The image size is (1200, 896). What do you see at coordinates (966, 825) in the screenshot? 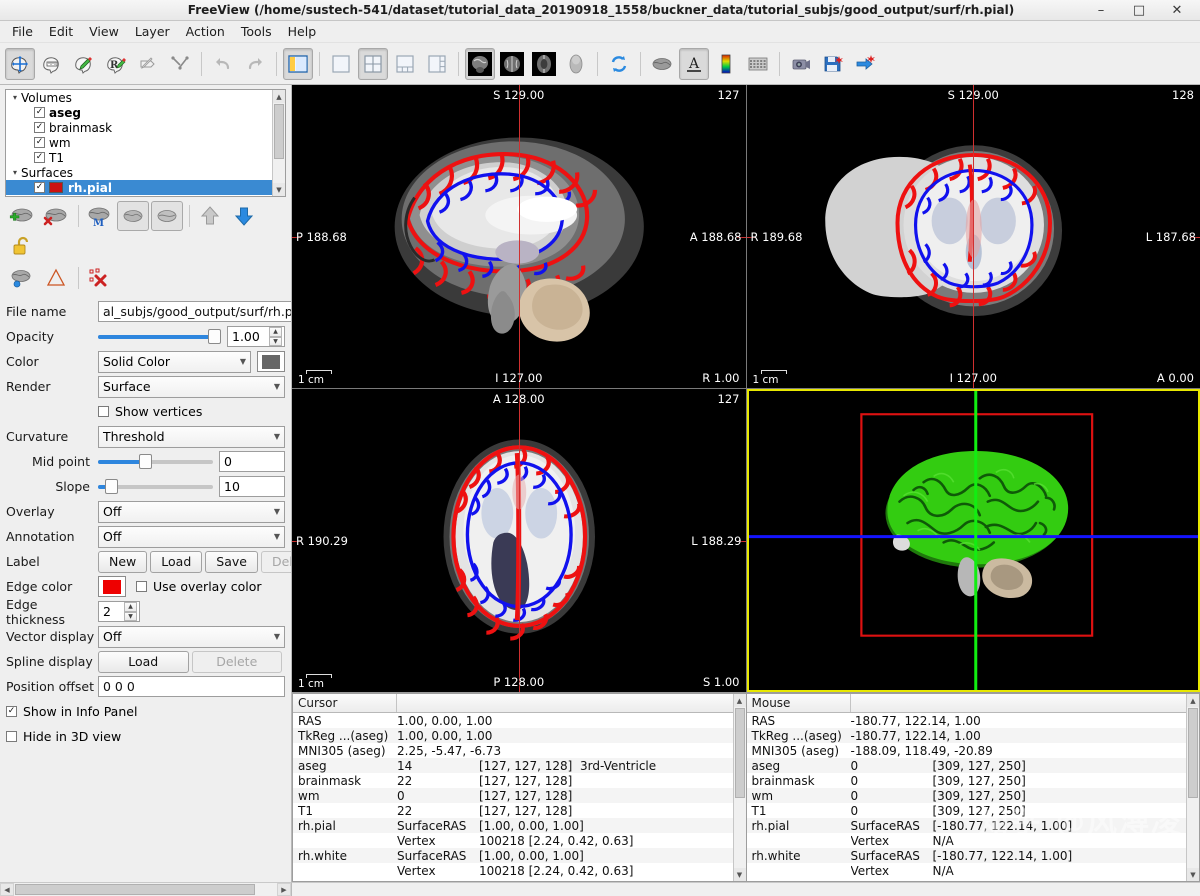
I see `info-row: rh.pial SurfaceRAS [-180.77, 122.14, 1.00]` at bounding box center [966, 825].